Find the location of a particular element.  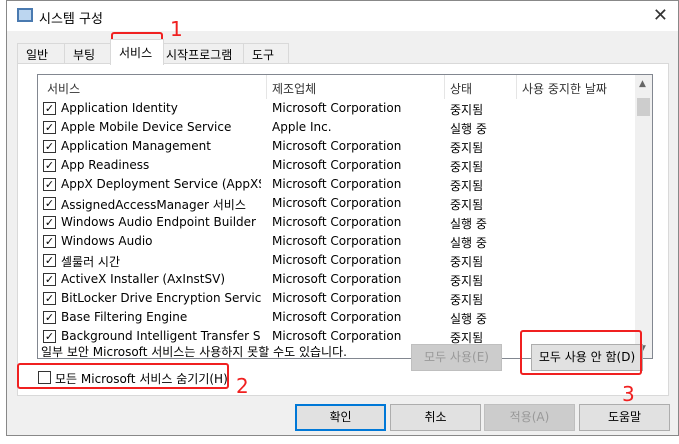

annotation-2: 2 is located at coordinates (242, 386).